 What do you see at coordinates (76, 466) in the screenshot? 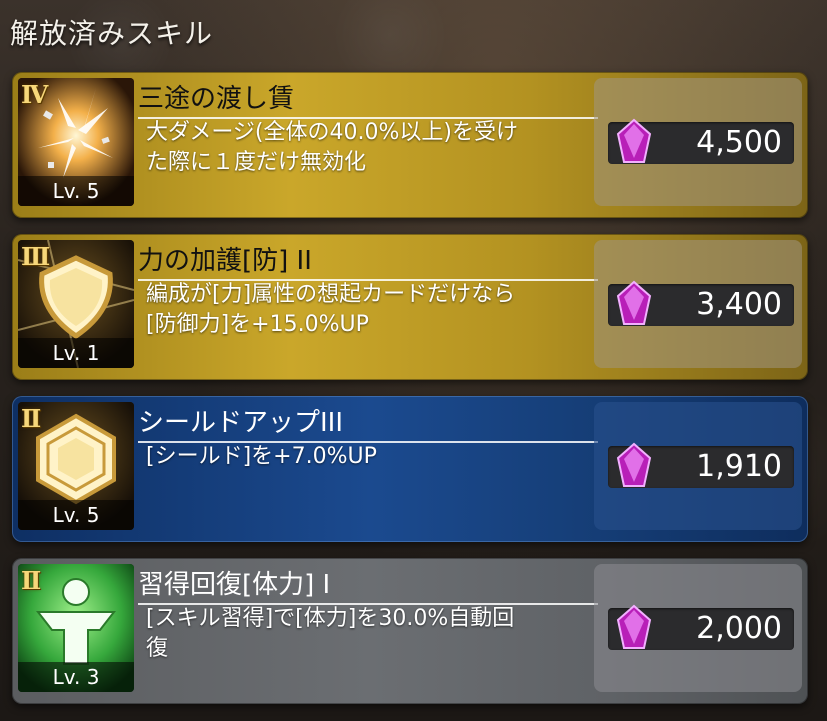
I see `skill-icon-tile: Ⅱ Lv. 5` at bounding box center [76, 466].